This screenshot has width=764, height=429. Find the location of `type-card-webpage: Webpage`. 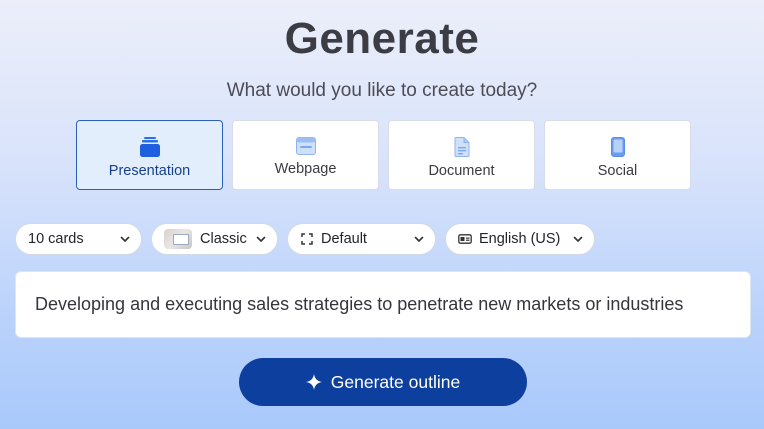

type-card-webpage: Webpage is located at coordinates (305, 155).